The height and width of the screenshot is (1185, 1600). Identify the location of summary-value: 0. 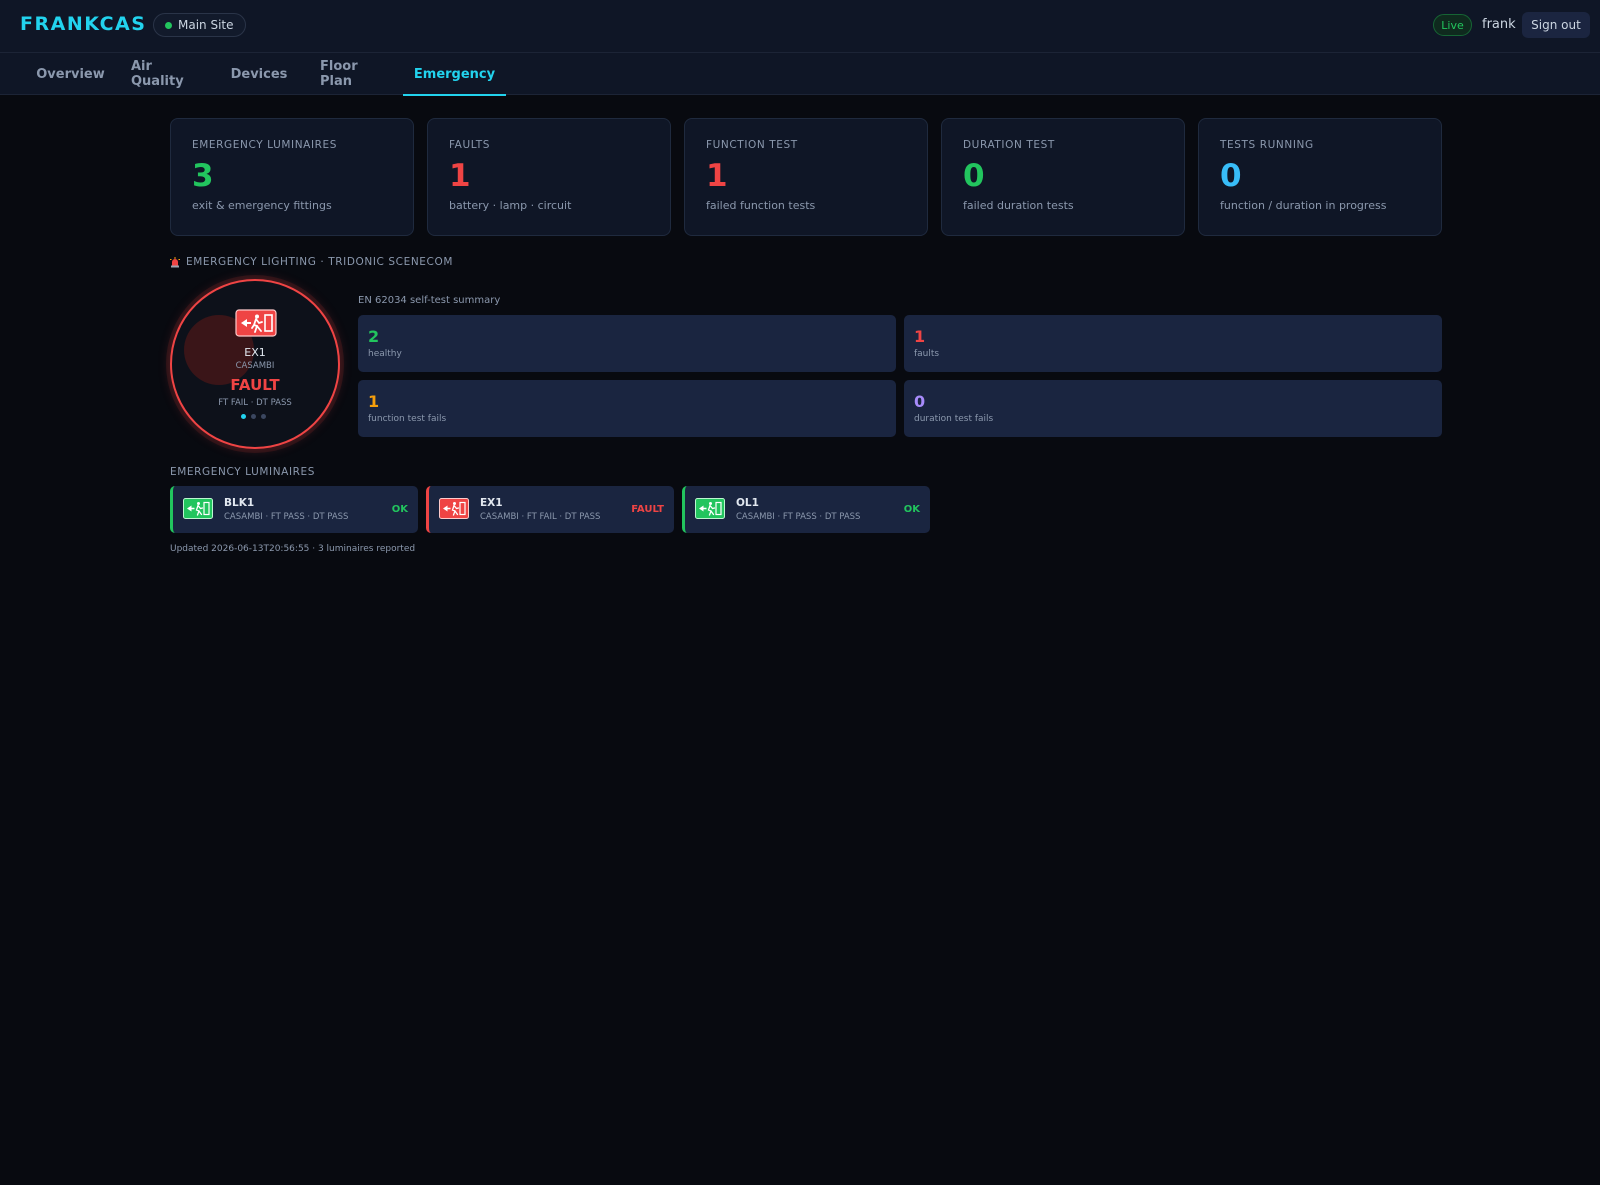
(920, 401).